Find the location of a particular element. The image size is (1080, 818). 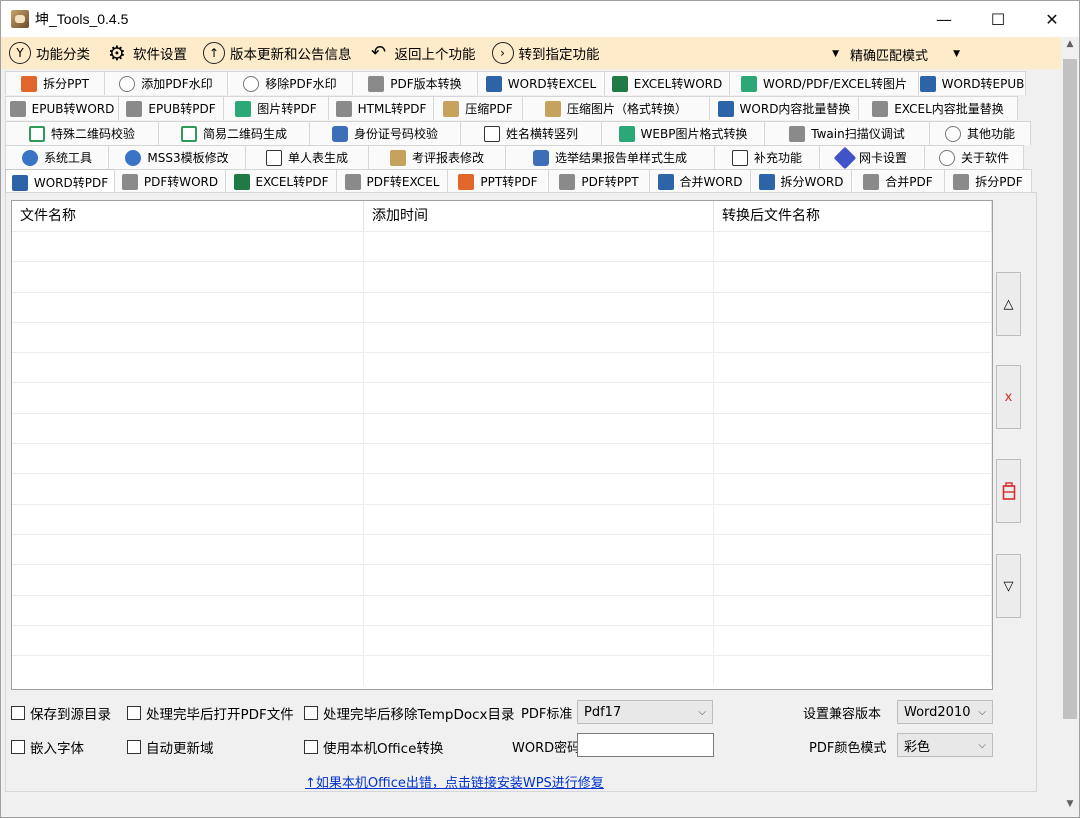

clear-list-button is located at coordinates (1008, 491).